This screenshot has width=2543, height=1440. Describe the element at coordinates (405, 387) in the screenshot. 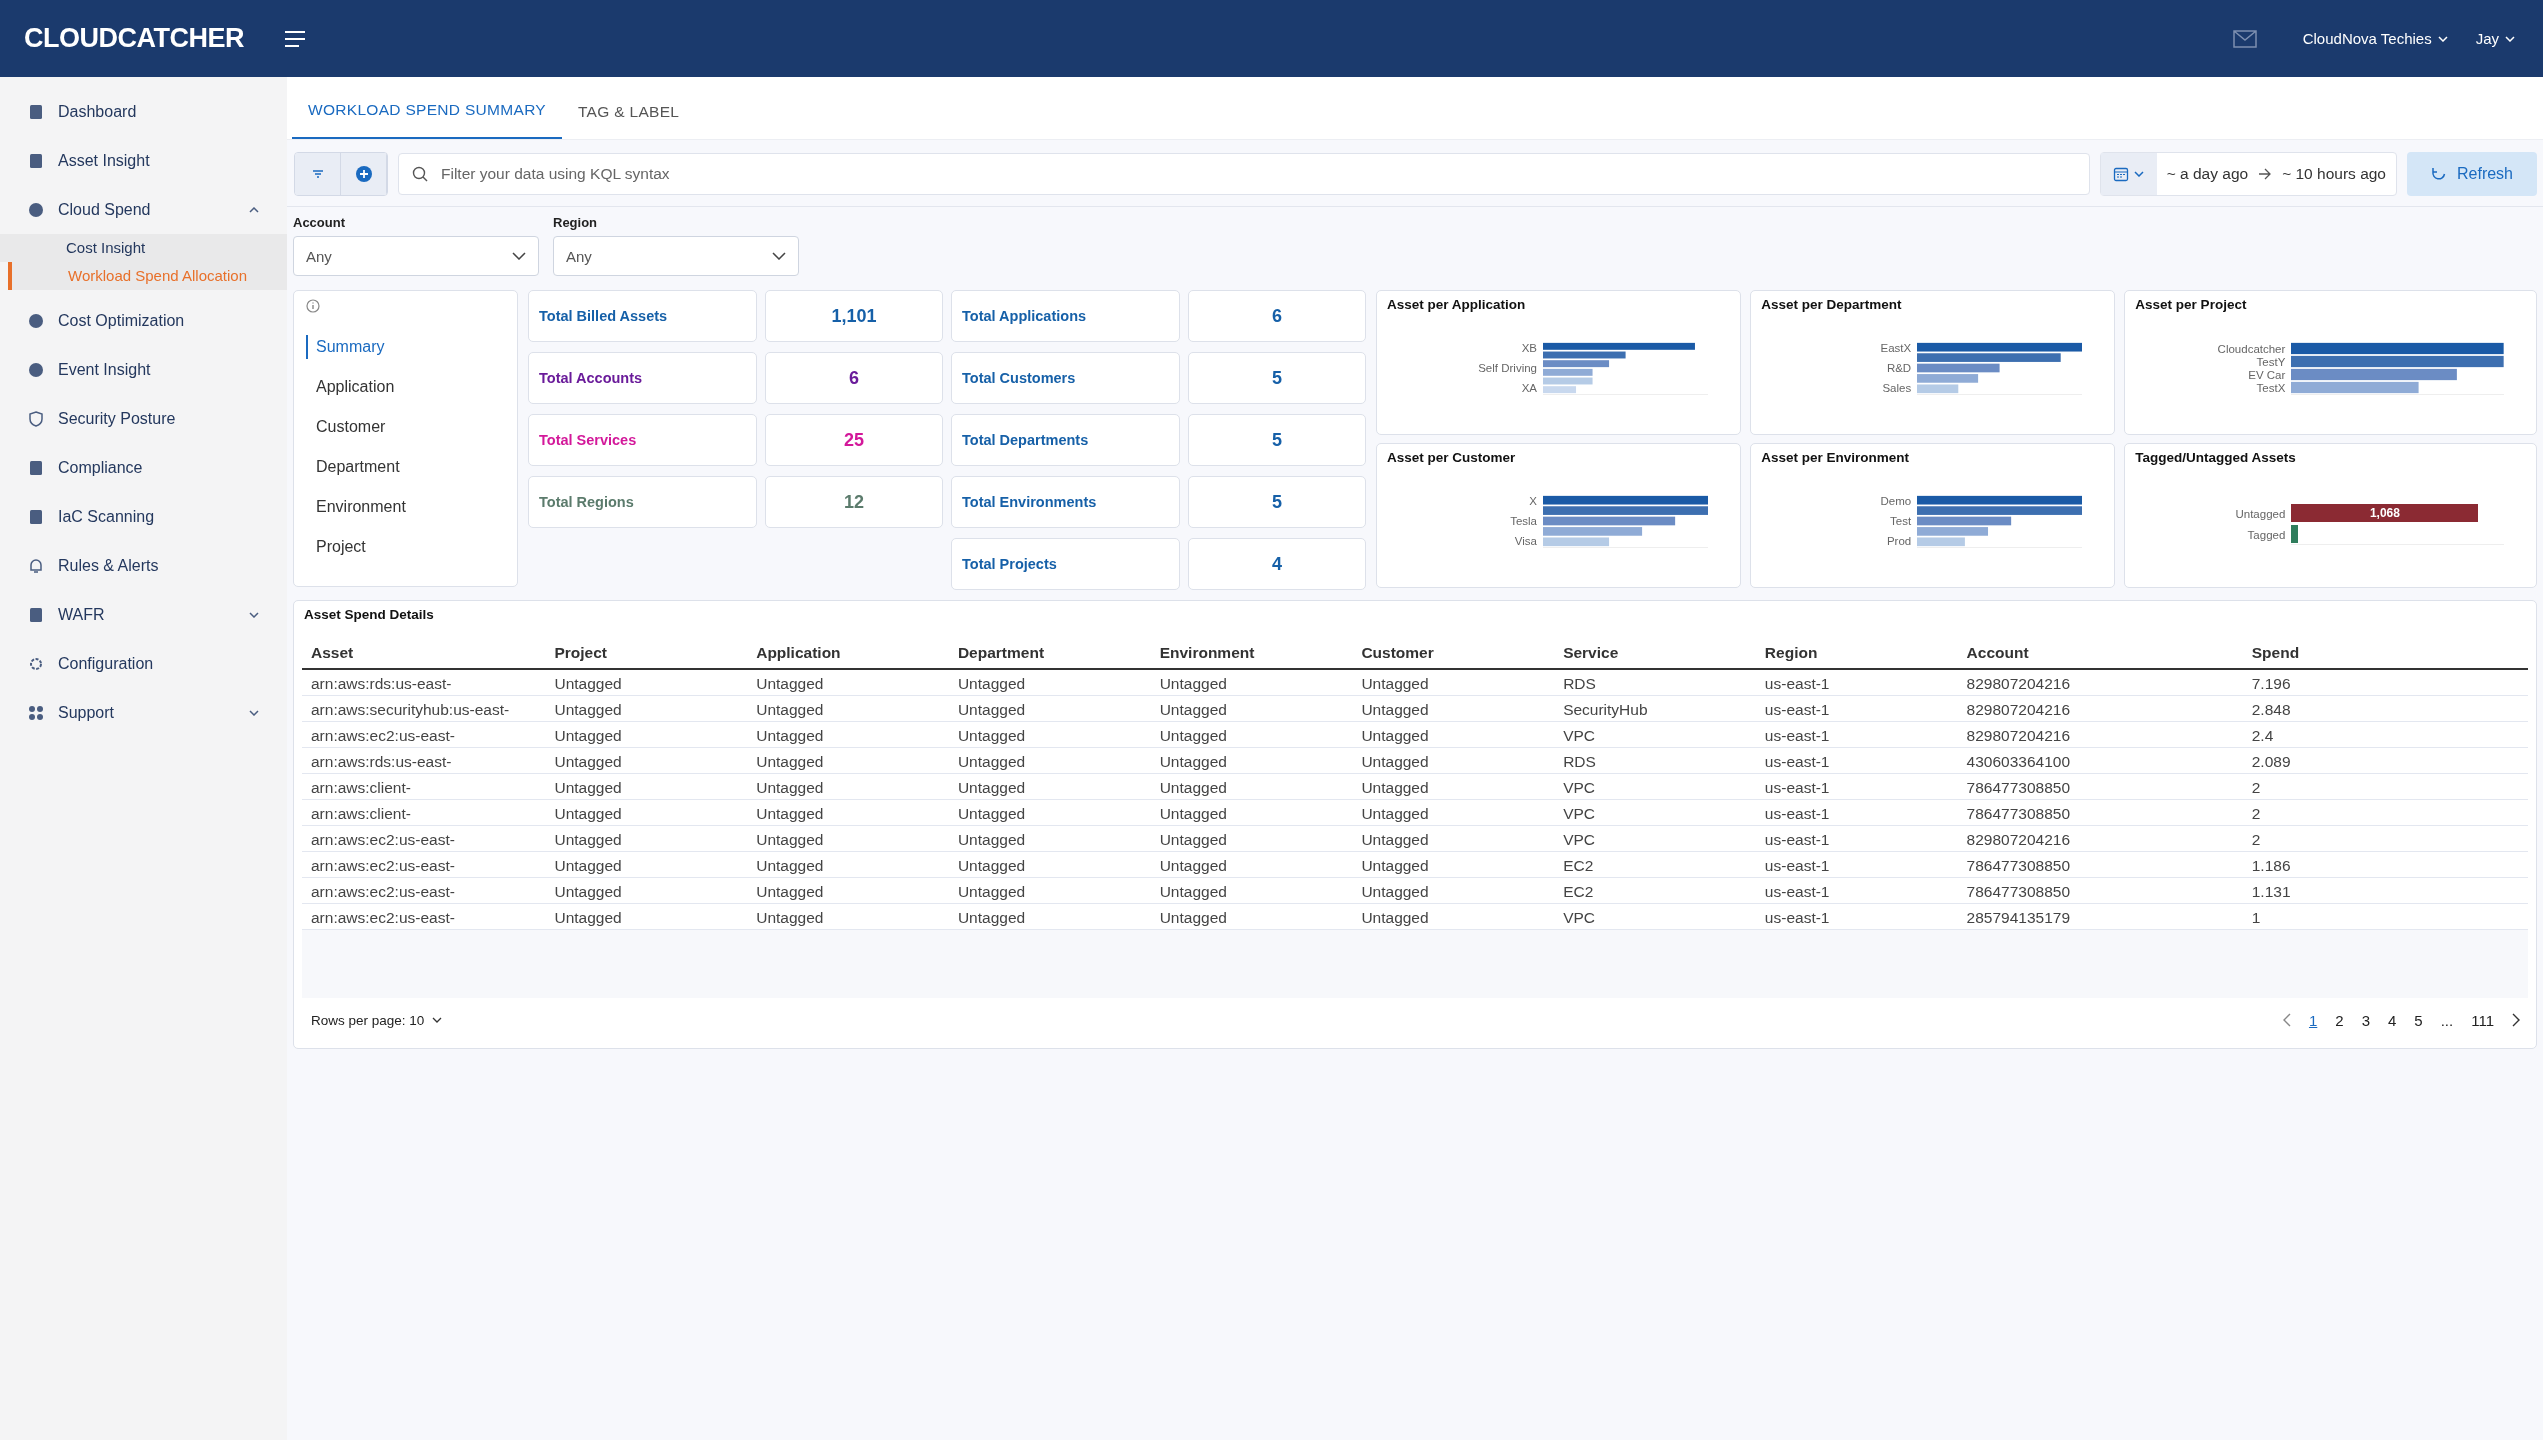

I see `nav-item: Application` at that location.